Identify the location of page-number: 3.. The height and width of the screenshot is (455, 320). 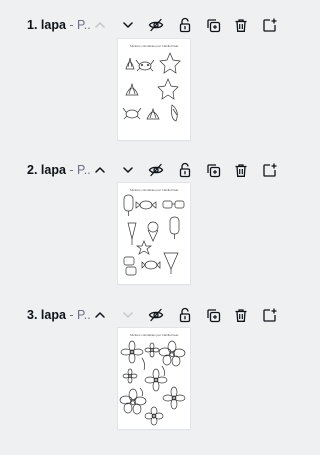
(32, 315).